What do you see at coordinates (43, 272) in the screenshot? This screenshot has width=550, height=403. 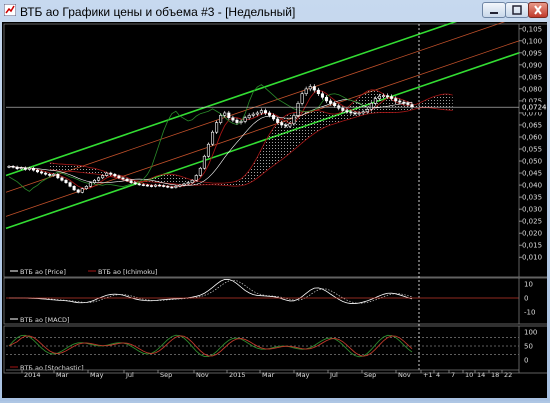 I see `legend-item: ВТБ ао [Price]` at bounding box center [43, 272].